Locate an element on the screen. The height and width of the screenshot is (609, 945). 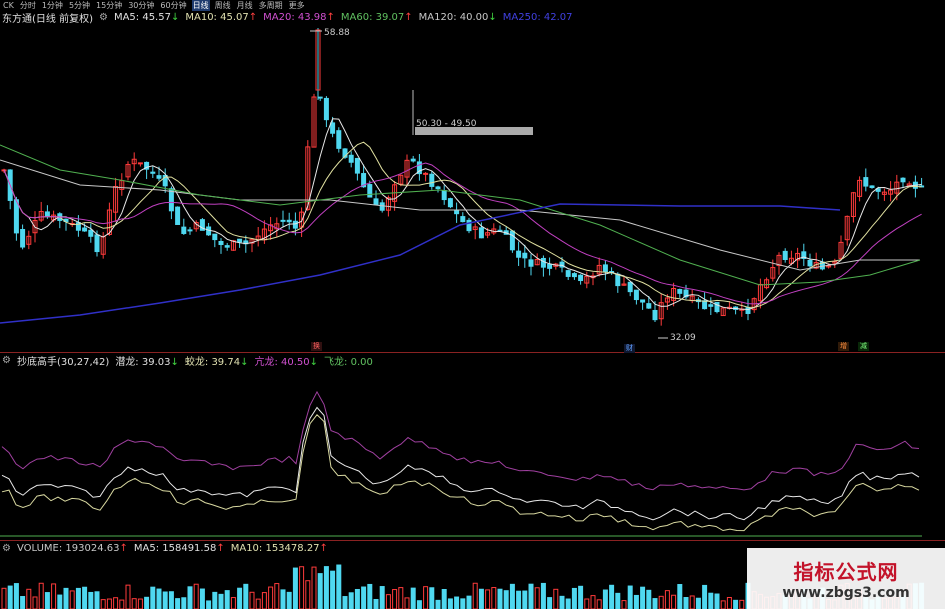
marker-cai: 财 is located at coordinates (629, 348).